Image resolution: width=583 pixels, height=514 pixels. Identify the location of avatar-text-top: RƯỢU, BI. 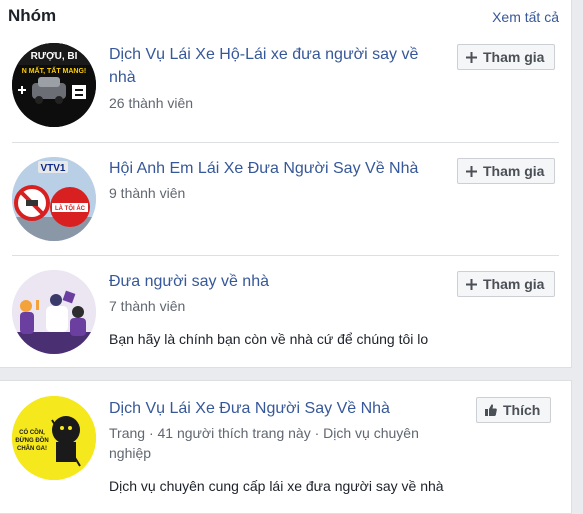
(54, 56).